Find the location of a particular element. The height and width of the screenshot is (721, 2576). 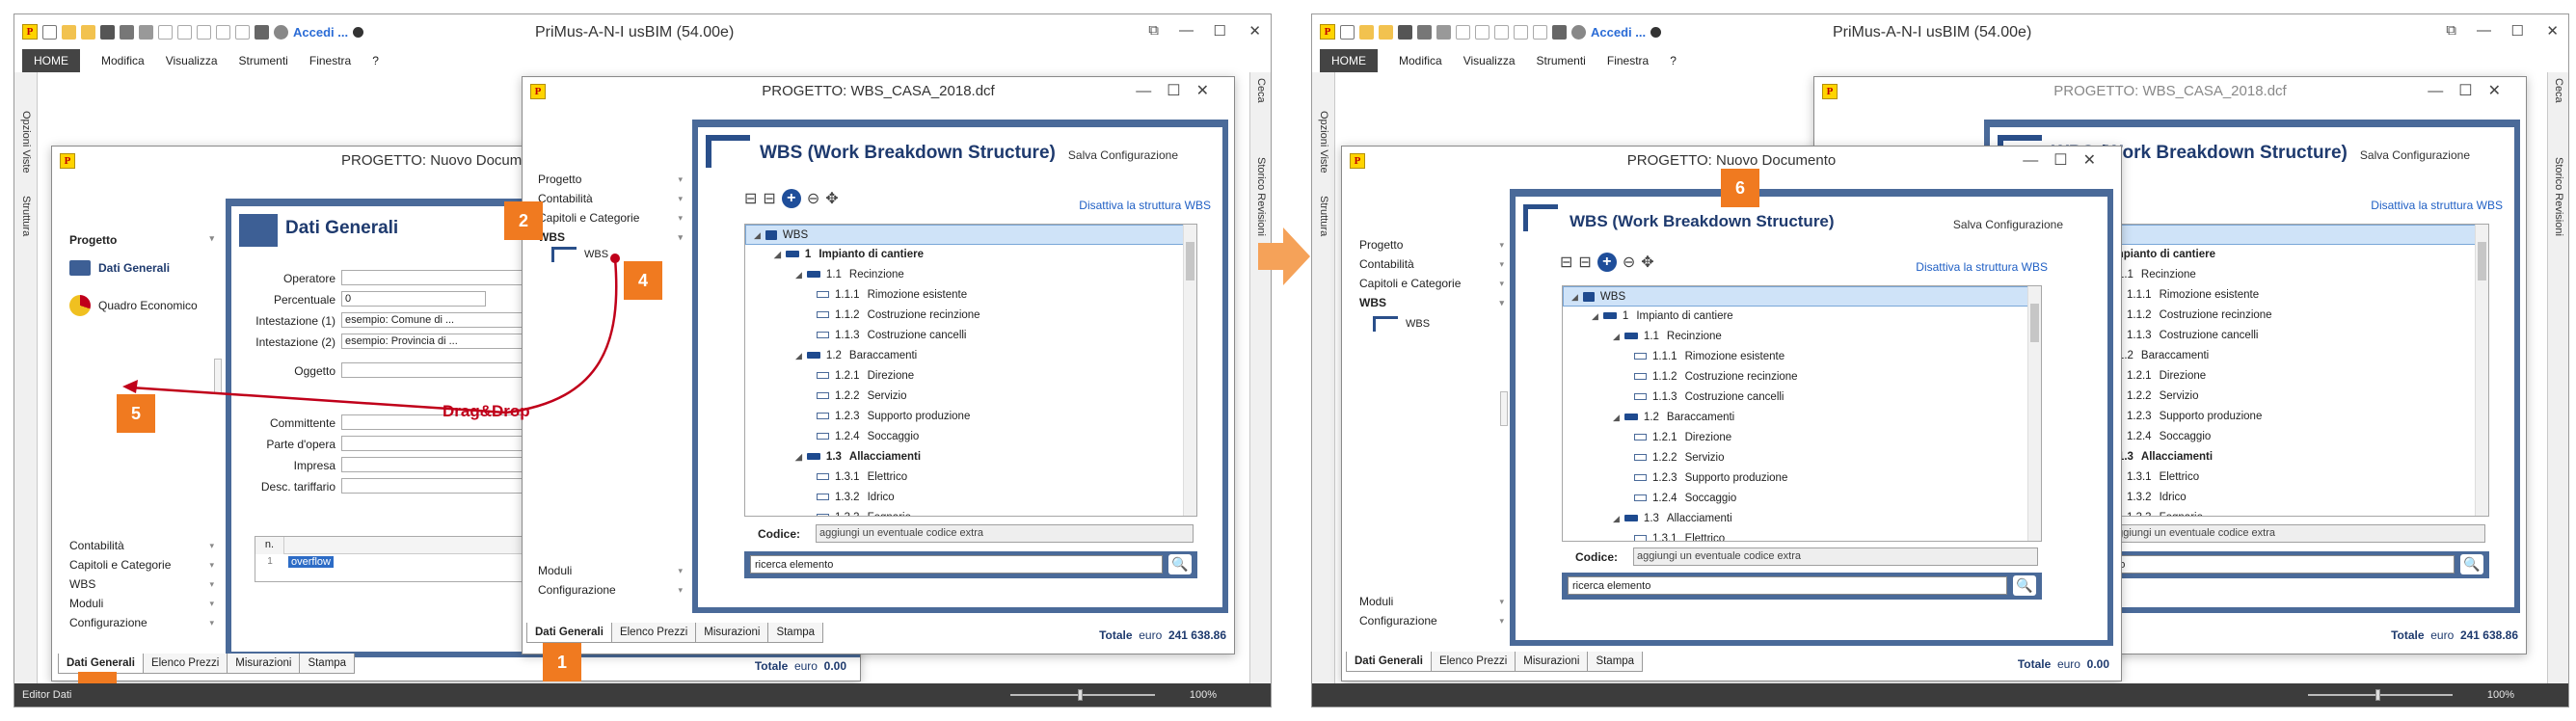

open-folder-icon is located at coordinates (1366, 32).